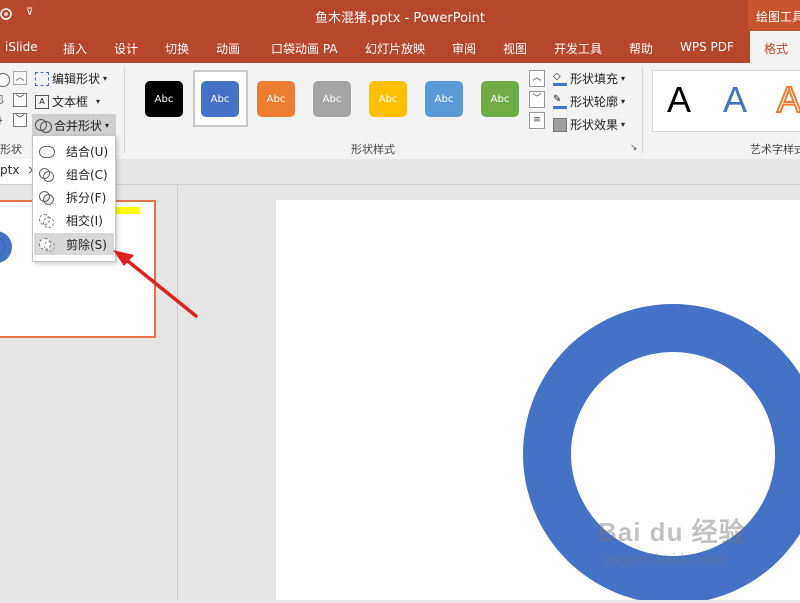 The width and height of the screenshot is (800, 603). I want to click on style-swatch-green: Abc, so click(500, 99).